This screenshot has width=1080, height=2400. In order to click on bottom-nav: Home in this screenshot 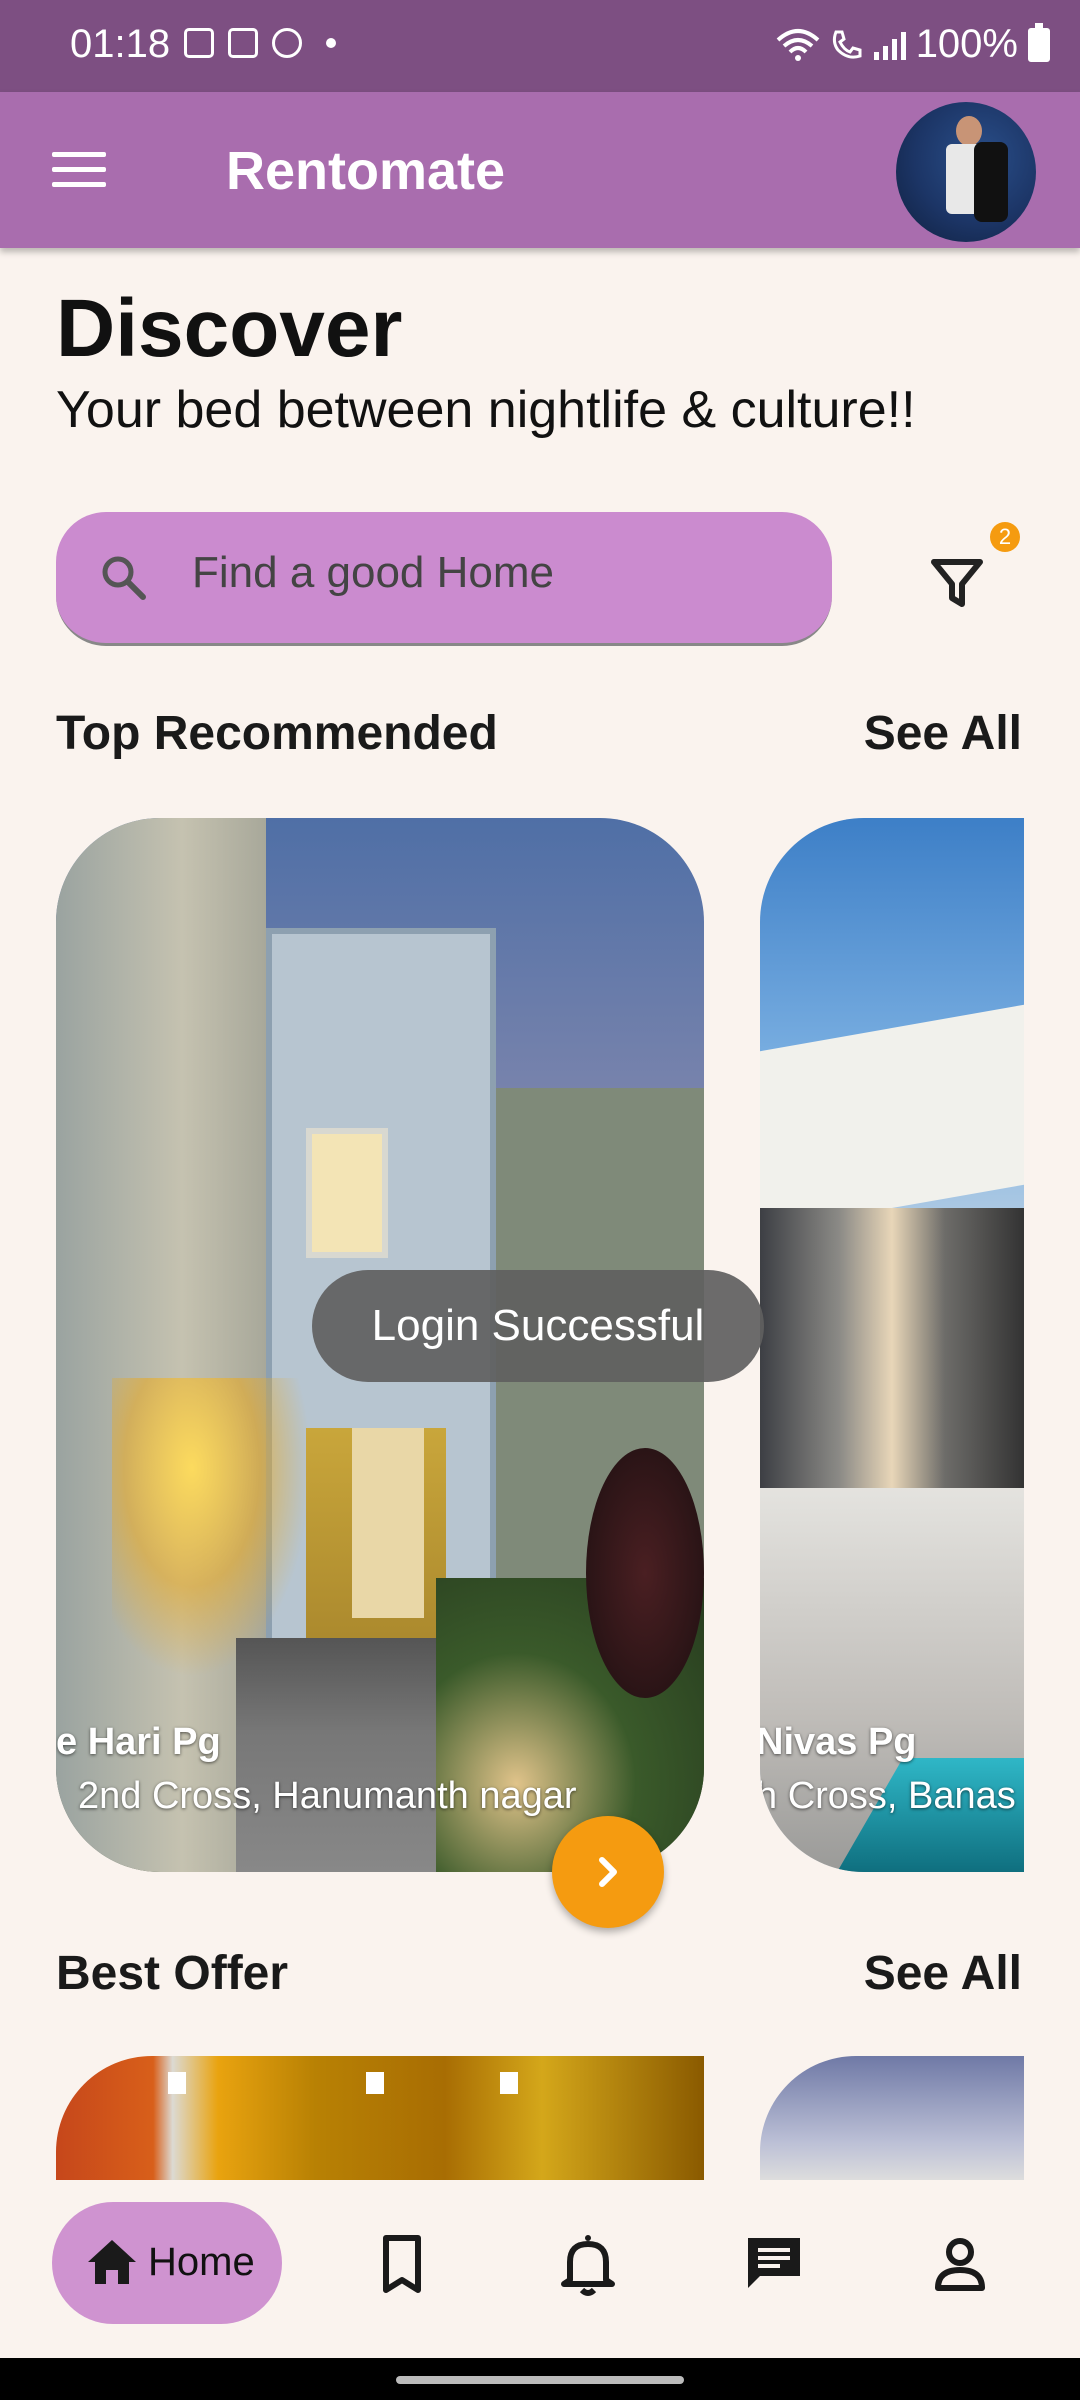, I will do `click(540, 2269)`.